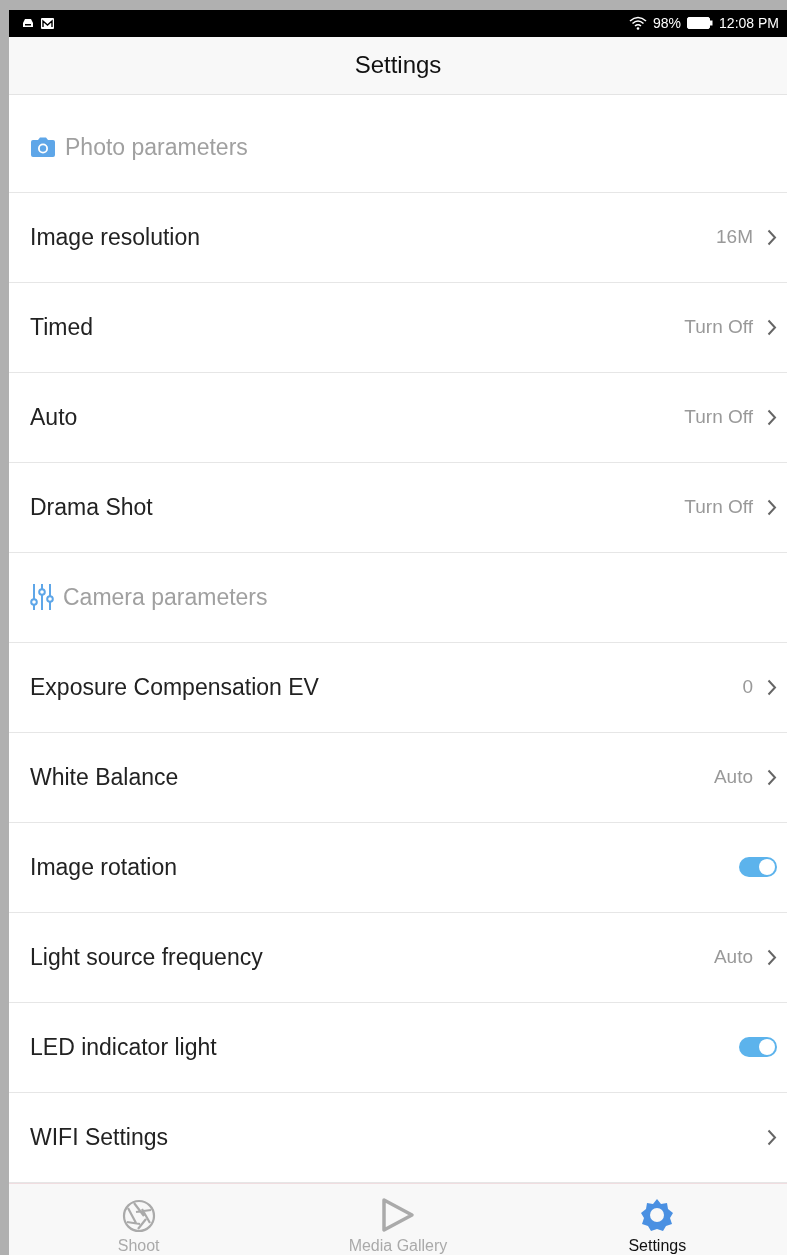 The width and height of the screenshot is (787, 1255). What do you see at coordinates (43, 147) in the screenshot?
I see `camera-icon` at bounding box center [43, 147].